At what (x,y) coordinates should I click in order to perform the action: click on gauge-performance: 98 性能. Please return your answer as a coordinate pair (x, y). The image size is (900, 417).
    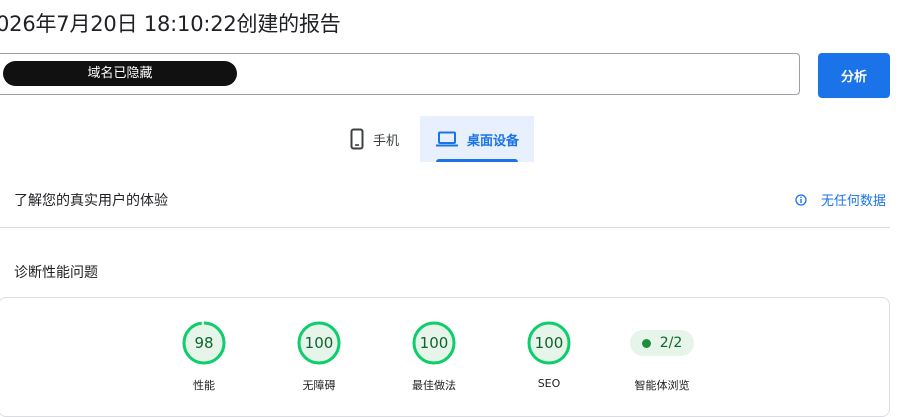
    Looking at the image, I should click on (204, 356).